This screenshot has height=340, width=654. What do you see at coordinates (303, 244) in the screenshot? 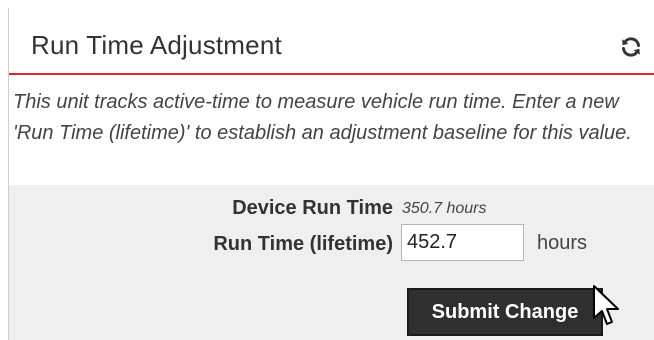
I see `run-time-lifetime-label: Run Time (lifetime)` at bounding box center [303, 244].